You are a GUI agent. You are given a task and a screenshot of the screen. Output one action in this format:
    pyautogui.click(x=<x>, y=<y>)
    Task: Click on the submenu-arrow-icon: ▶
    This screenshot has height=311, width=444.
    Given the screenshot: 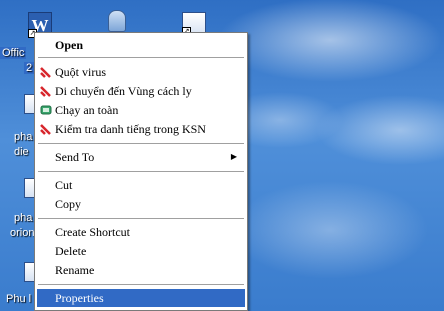 What is the action you would take?
    pyautogui.click(x=233, y=156)
    